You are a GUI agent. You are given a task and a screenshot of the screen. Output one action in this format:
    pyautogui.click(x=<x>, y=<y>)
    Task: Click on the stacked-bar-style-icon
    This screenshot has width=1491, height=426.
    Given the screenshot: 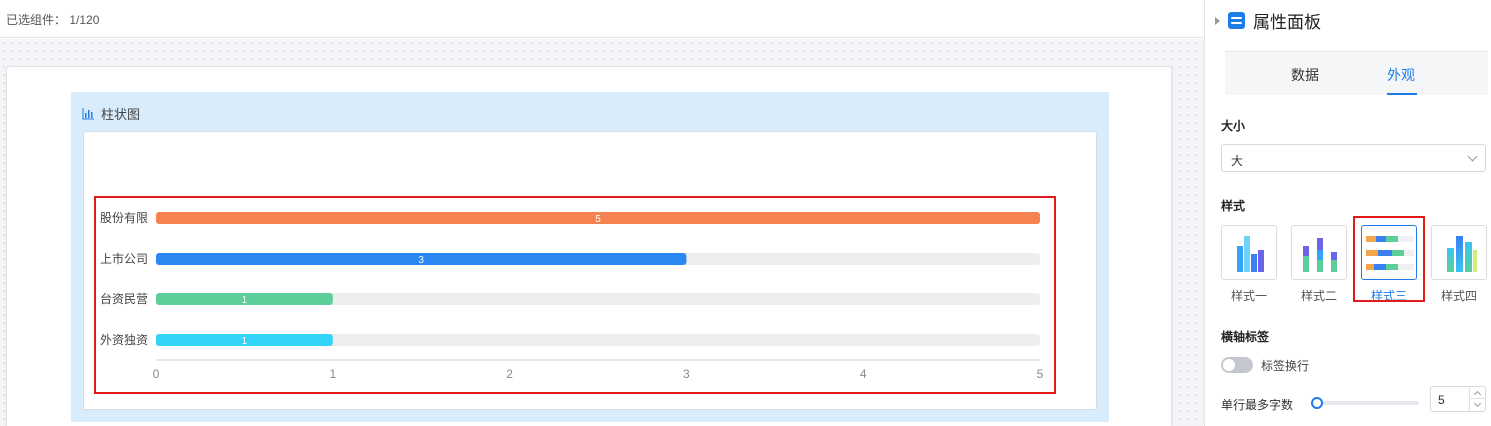 What is the action you would take?
    pyautogui.click(x=1320, y=255)
    